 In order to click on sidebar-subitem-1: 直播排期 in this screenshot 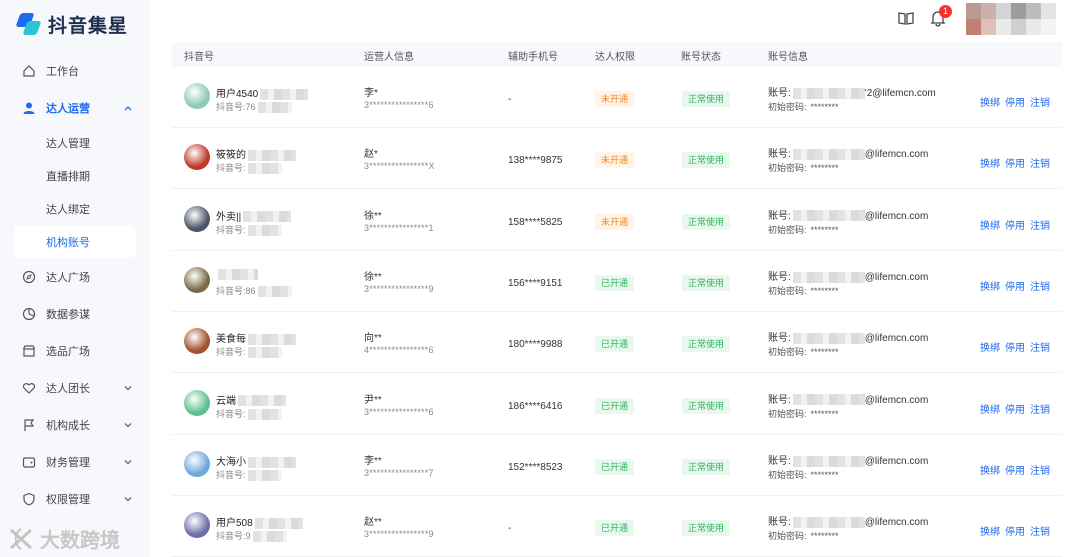, I will do `click(75, 175)`.